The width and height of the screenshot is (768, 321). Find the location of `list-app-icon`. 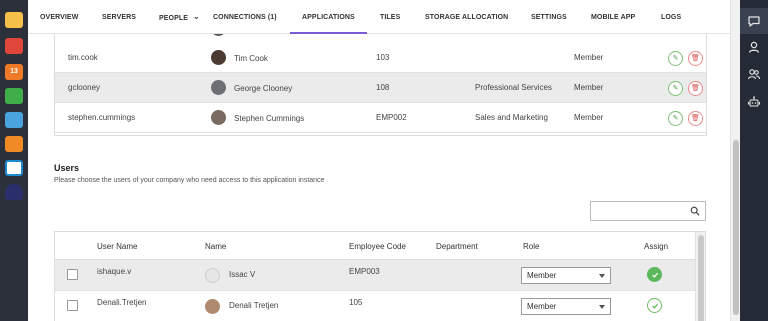

list-app-icon is located at coordinates (14, 96).